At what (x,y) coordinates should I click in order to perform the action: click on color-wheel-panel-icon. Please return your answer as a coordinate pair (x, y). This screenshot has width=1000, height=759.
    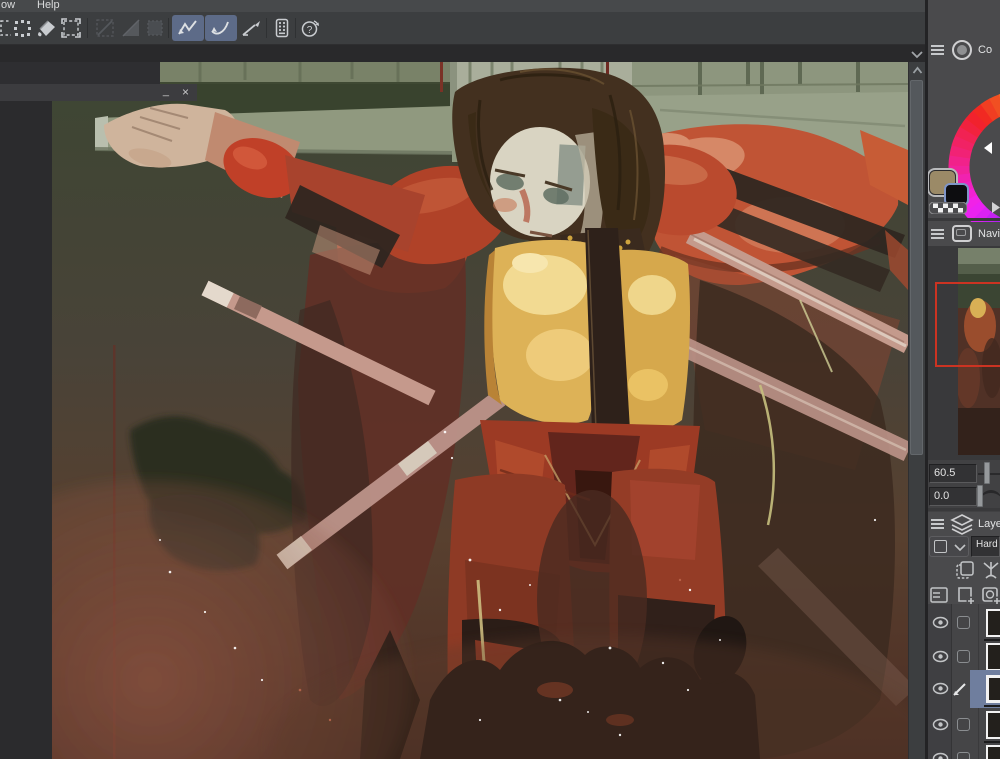
    Looking at the image, I should click on (962, 50).